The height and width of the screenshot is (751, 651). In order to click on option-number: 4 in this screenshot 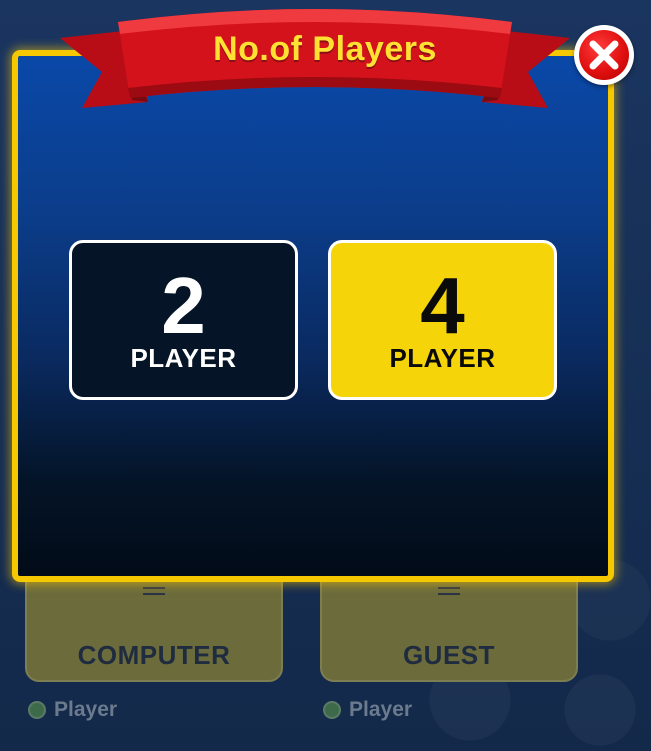, I will do `click(442, 305)`.